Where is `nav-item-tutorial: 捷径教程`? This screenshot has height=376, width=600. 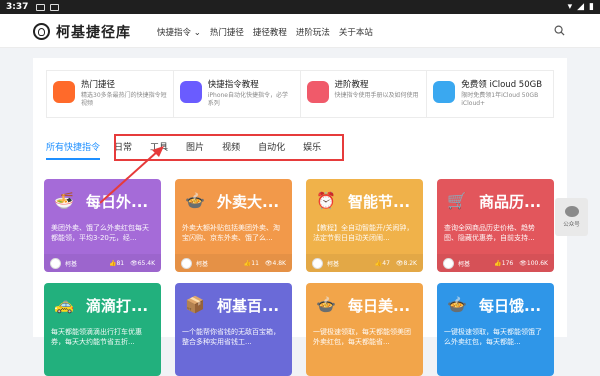 nav-item-tutorial: 捷径教程 is located at coordinates (270, 32).